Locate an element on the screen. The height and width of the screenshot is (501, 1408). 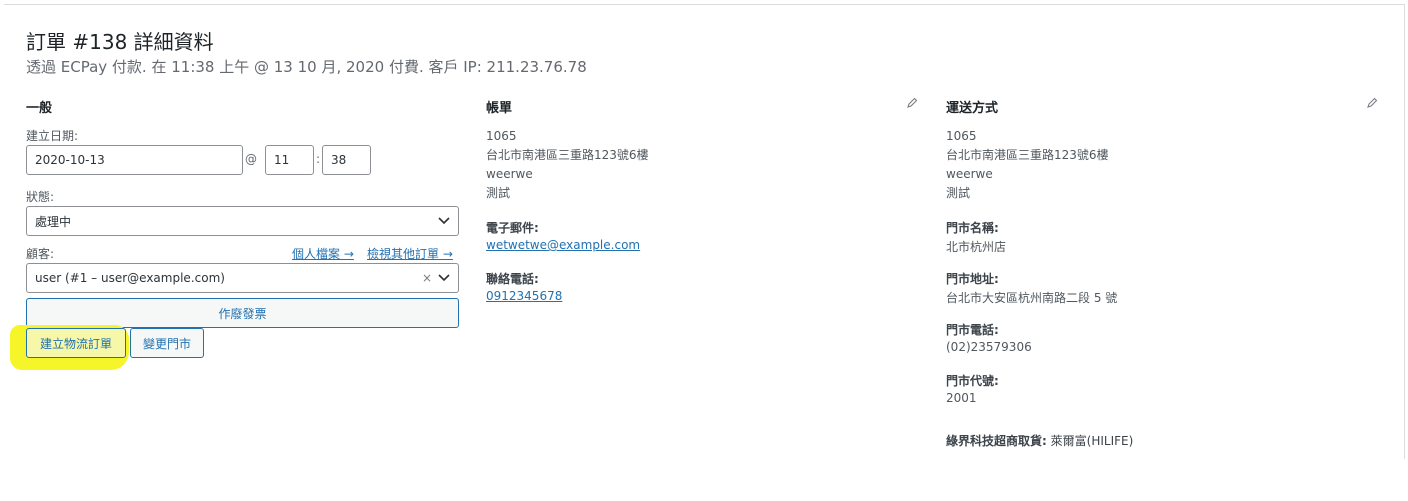
shipping-address-line: 1065 is located at coordinates (961, 136).